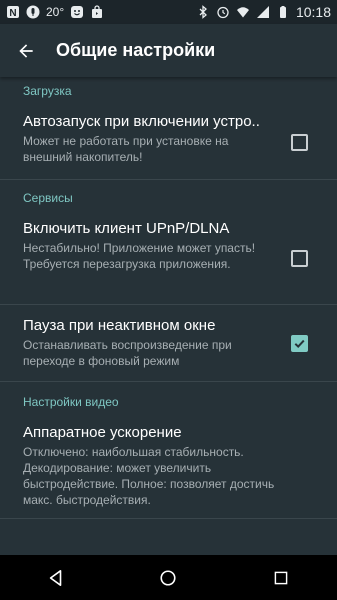 This screenshot has height=600, width=337. I want to click on notification-n-icon: N, so click(13, 12).